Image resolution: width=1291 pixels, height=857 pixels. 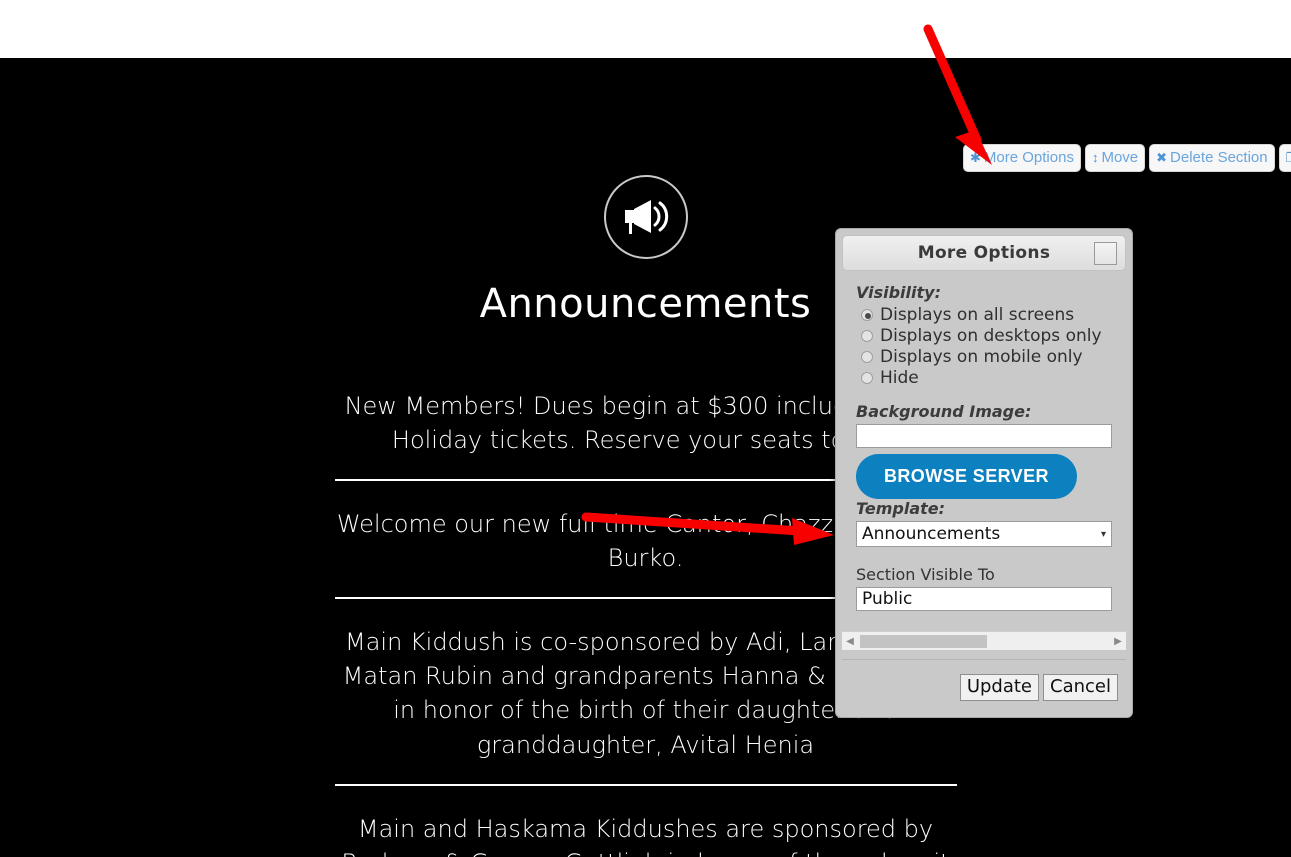 I want to click on copy-icon: ❐, so click(x=1288, y=157).